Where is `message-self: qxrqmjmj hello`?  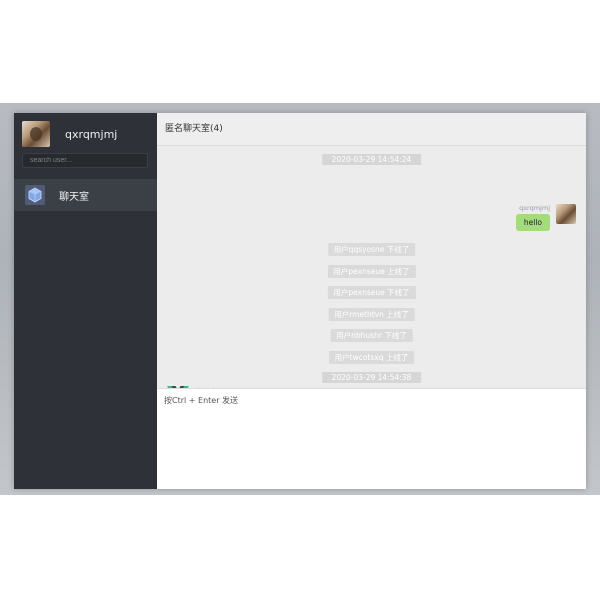
message-self: qxrqmjmj hello is located at coordinates (545, 217).